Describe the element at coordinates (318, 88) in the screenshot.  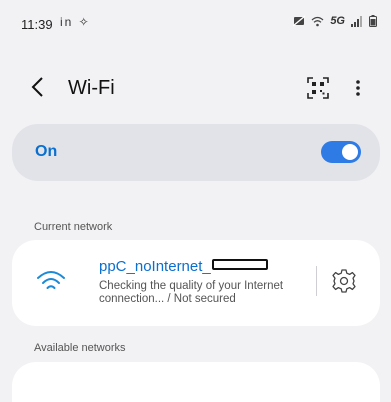
I see `qr-scan-icon` at that location.